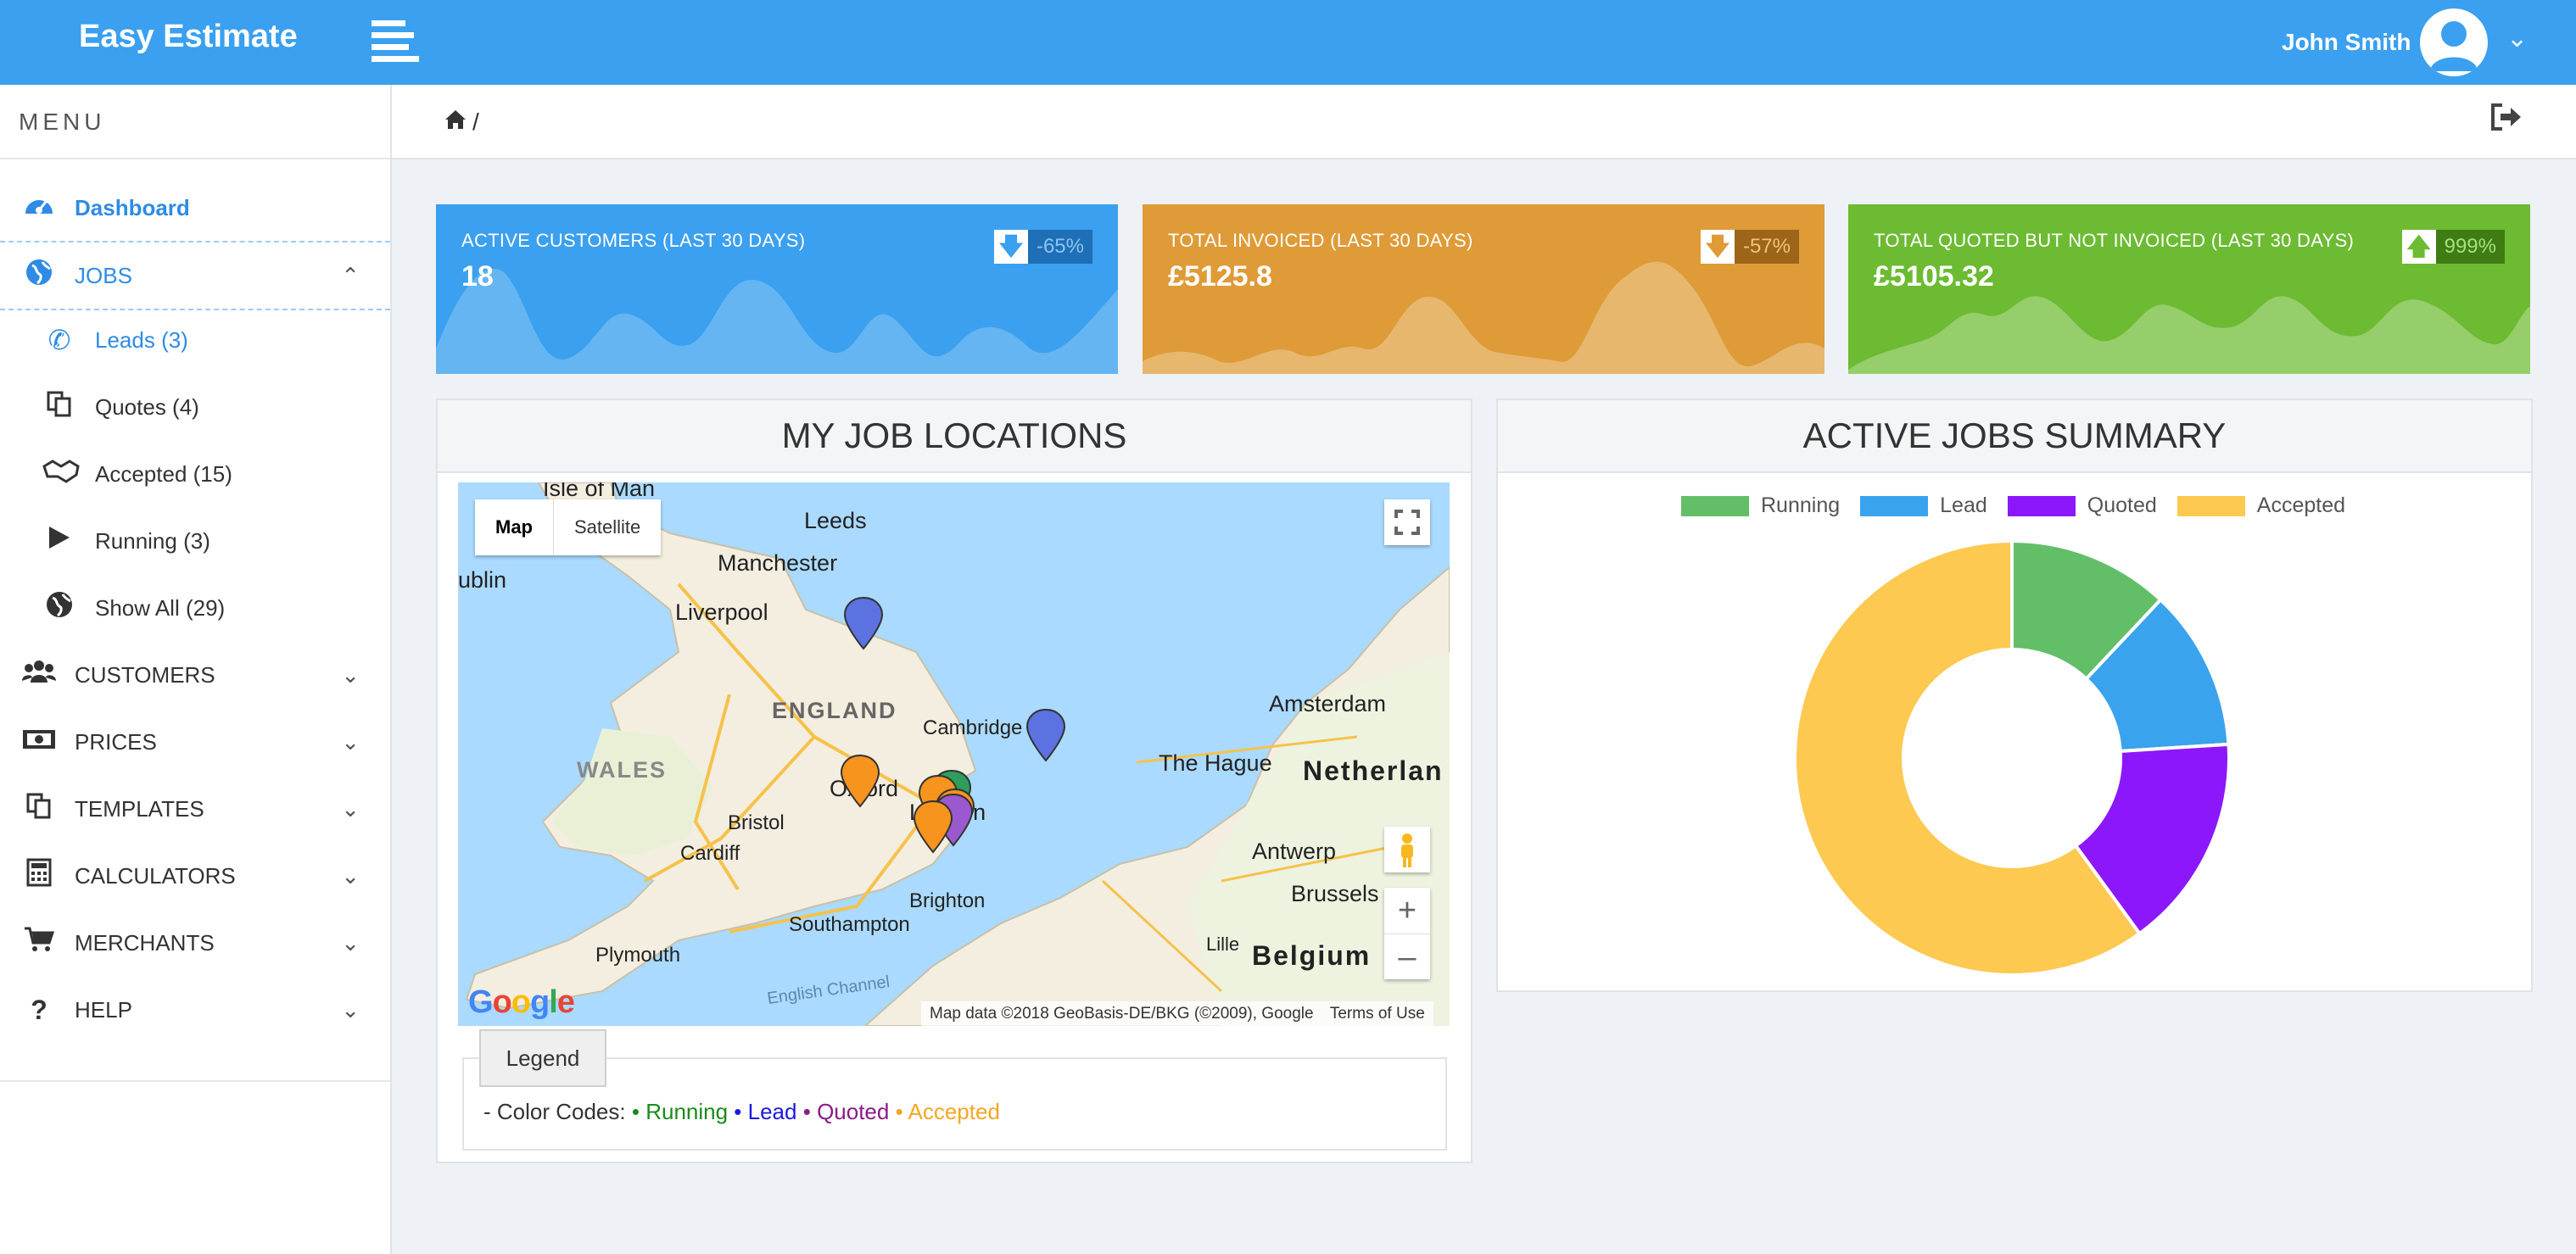  What do you see at coordinates (1215, 763) in the screenshot?
I see `map-place-label: The Hague` at bounding box center [1215, 763].